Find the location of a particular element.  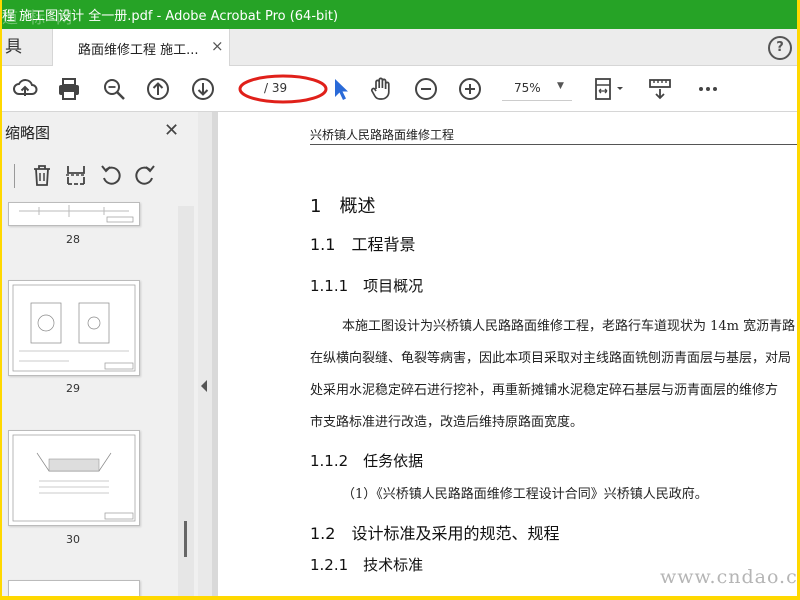

chevron-down-icon: ▼ is located at coordinates (560, 86).